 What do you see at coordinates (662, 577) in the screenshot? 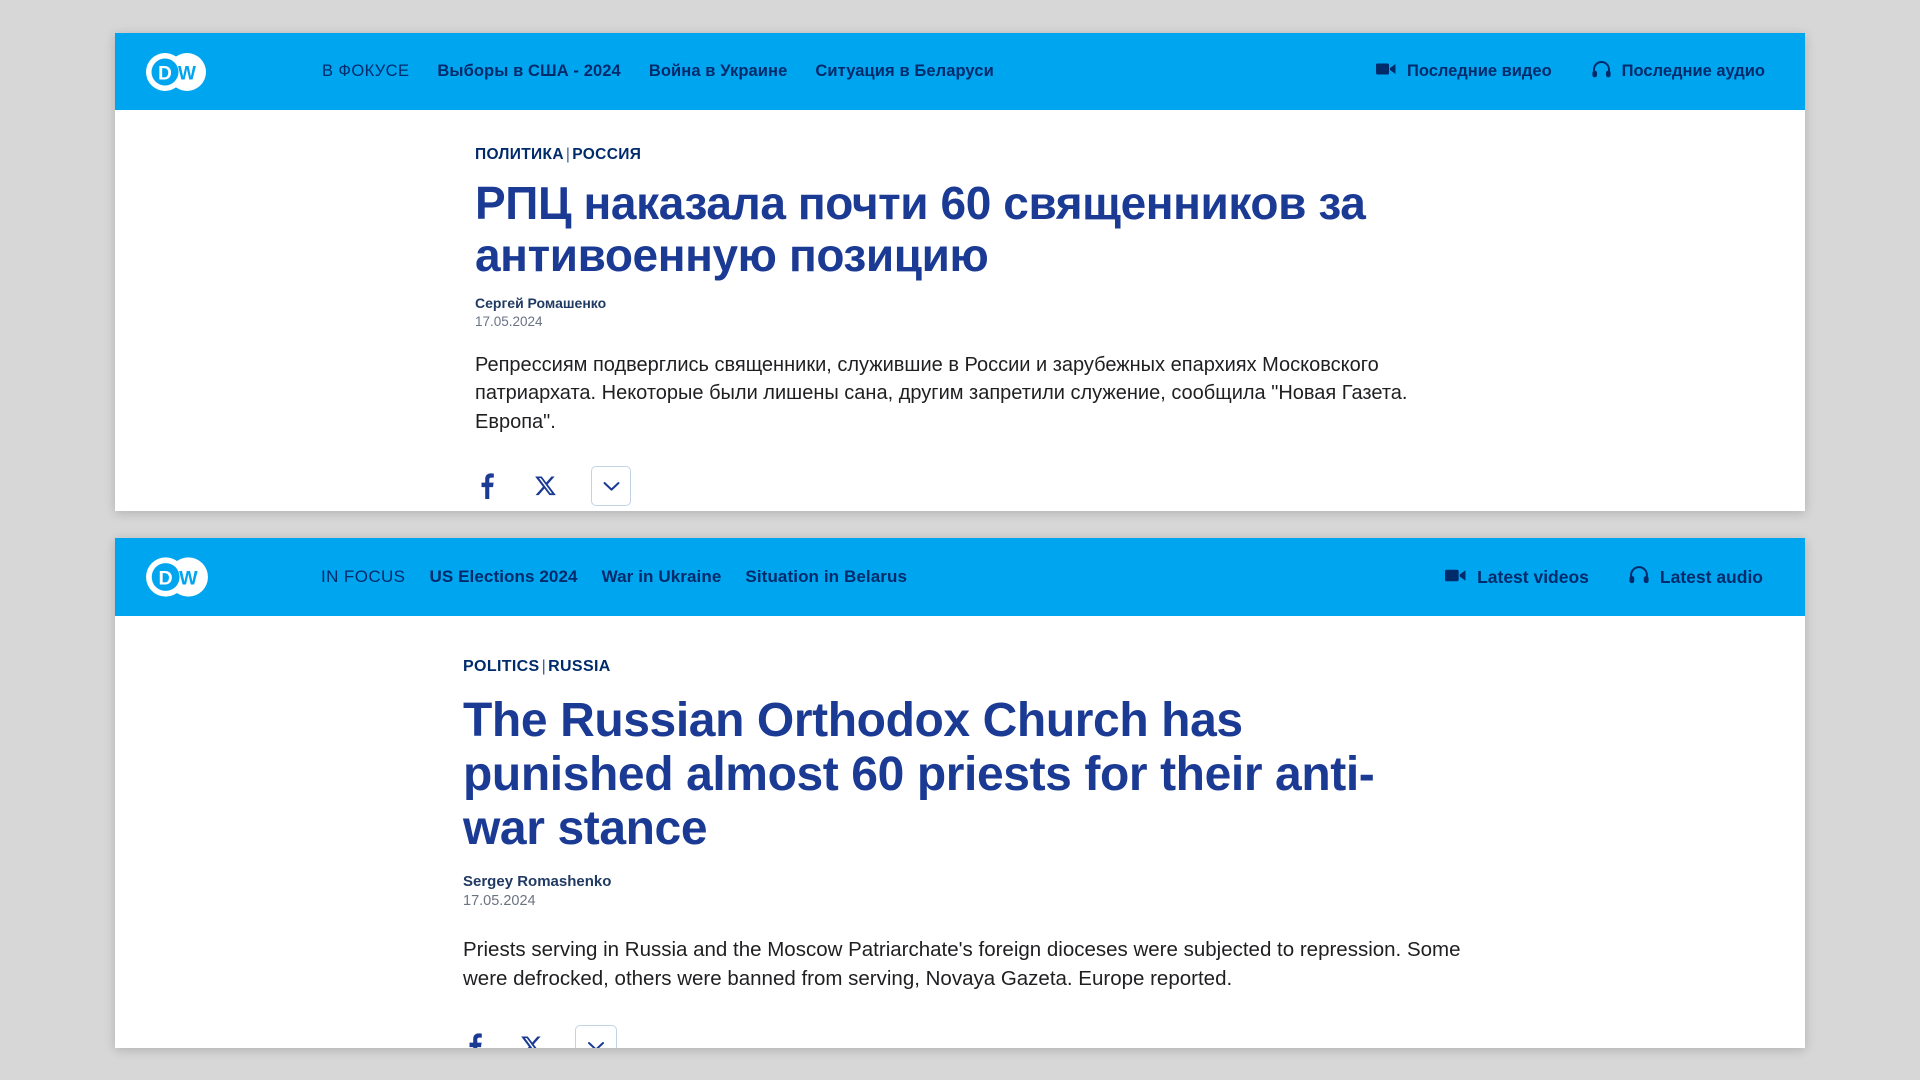
I see `nav-item-war-in-ukraine: War in Ukraine` at bounding box center [662, 577].